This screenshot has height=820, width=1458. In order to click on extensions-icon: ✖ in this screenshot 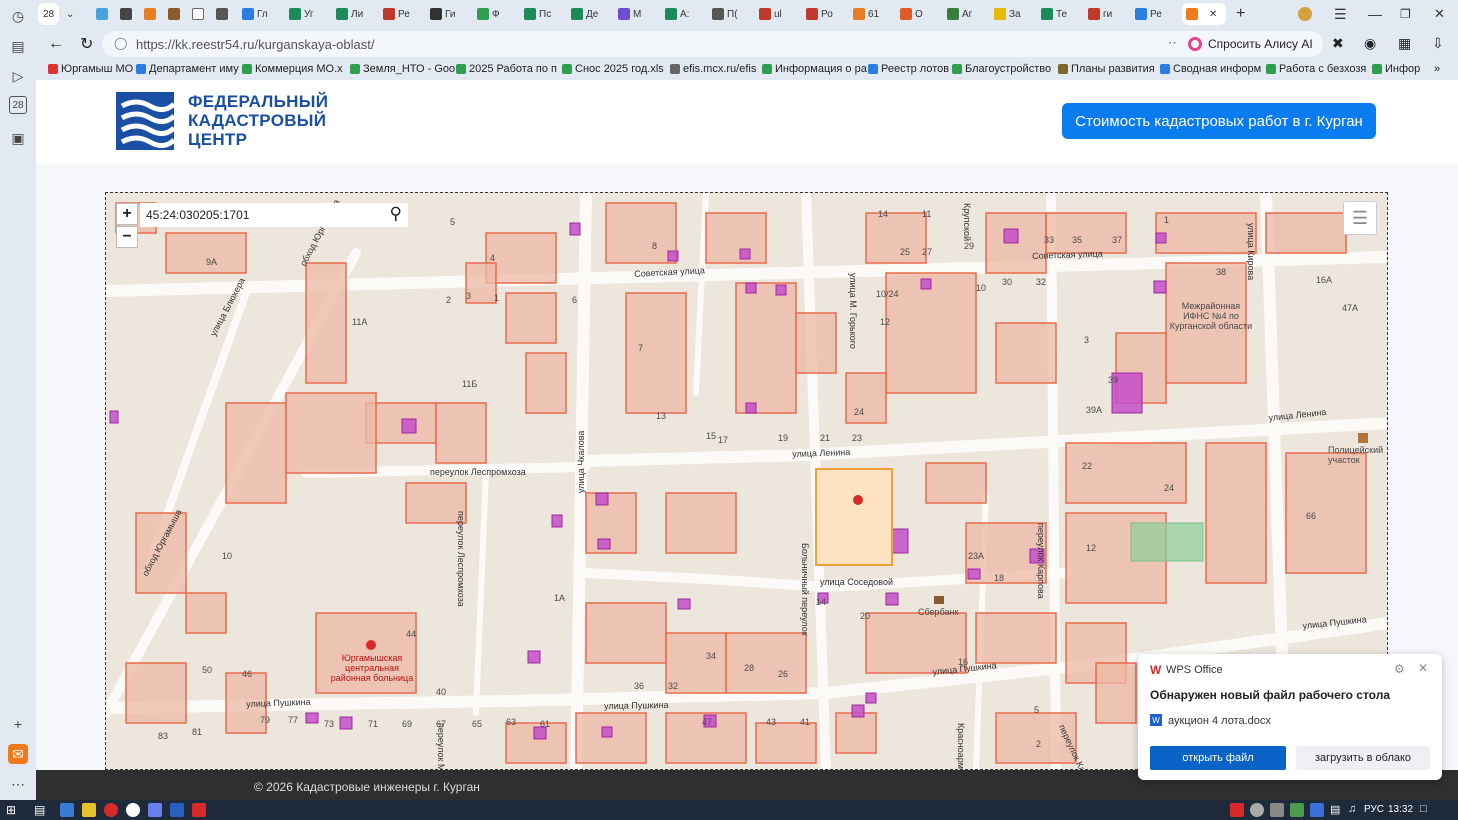, I will do `click(1338, 43)`.